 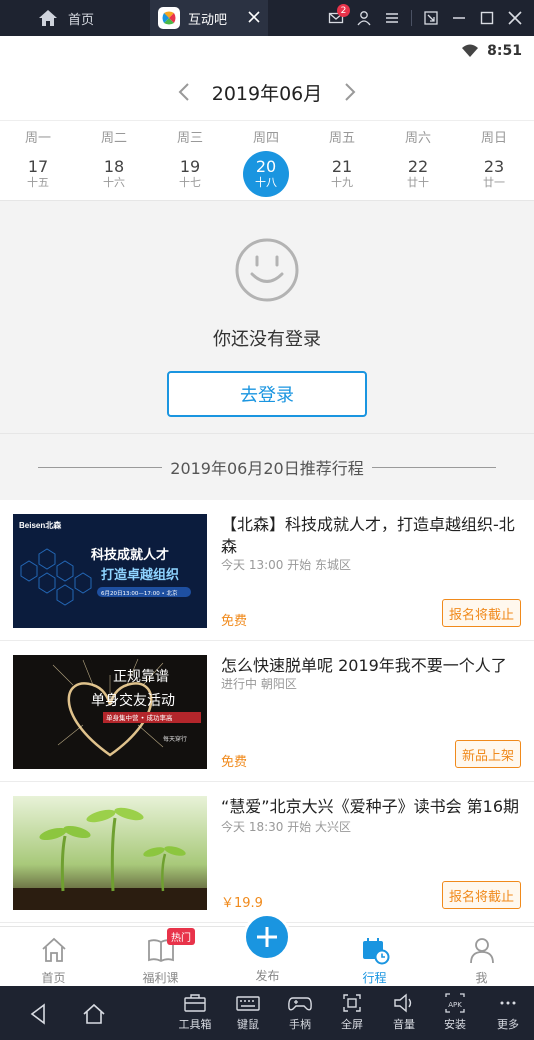 I want to click on apk-install-button: APK 安装, so click(x=455, y=1012).